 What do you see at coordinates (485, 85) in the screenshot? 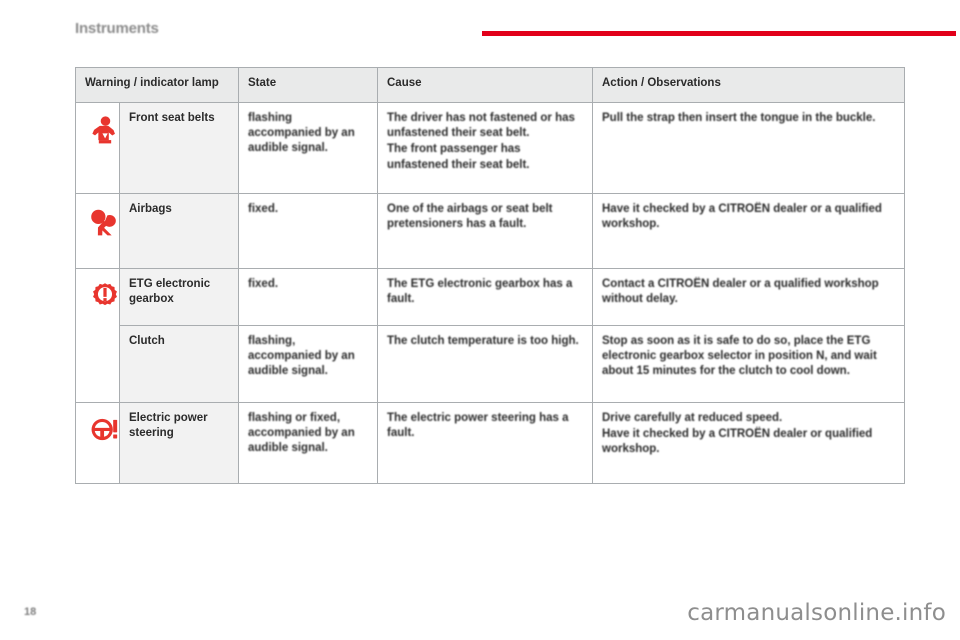
I see `column-header-cause: Cause` at bounding box center [485, 85].